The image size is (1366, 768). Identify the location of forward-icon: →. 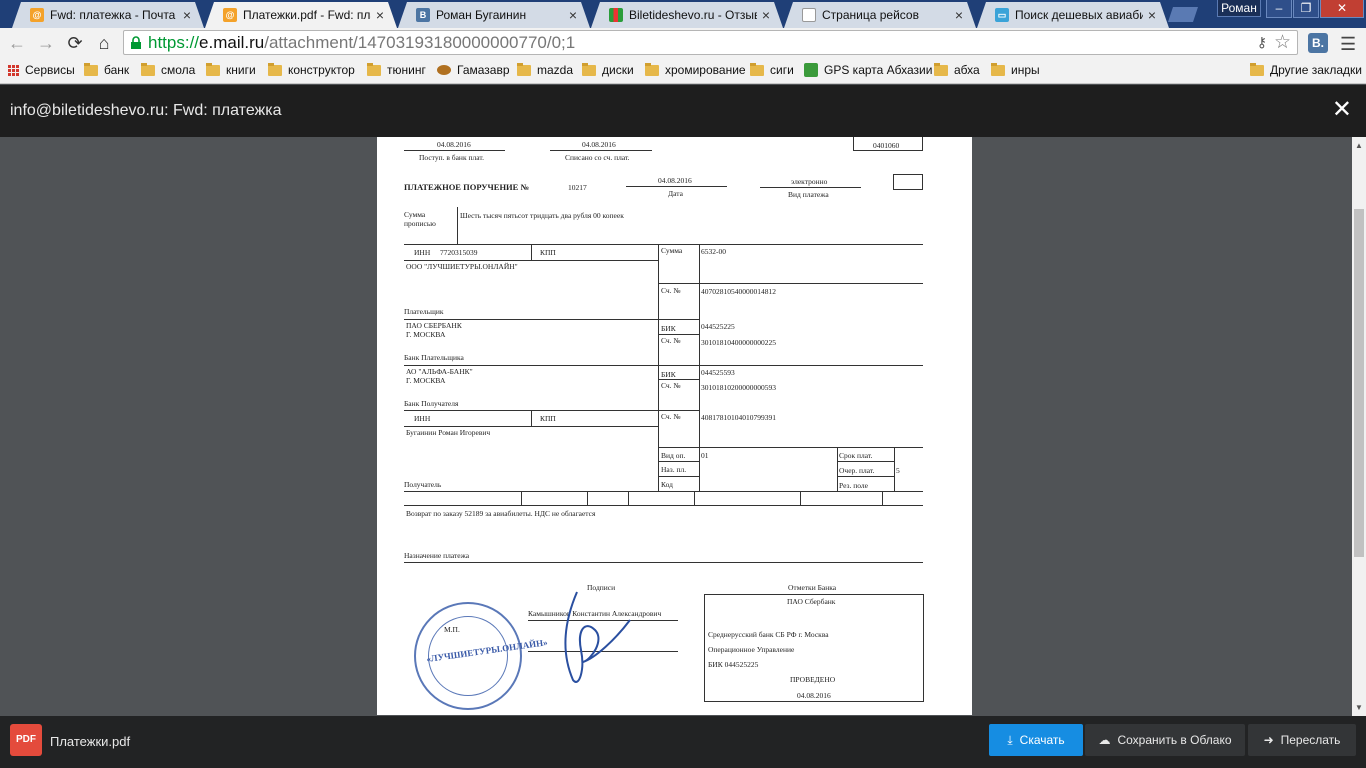
(46, 43).